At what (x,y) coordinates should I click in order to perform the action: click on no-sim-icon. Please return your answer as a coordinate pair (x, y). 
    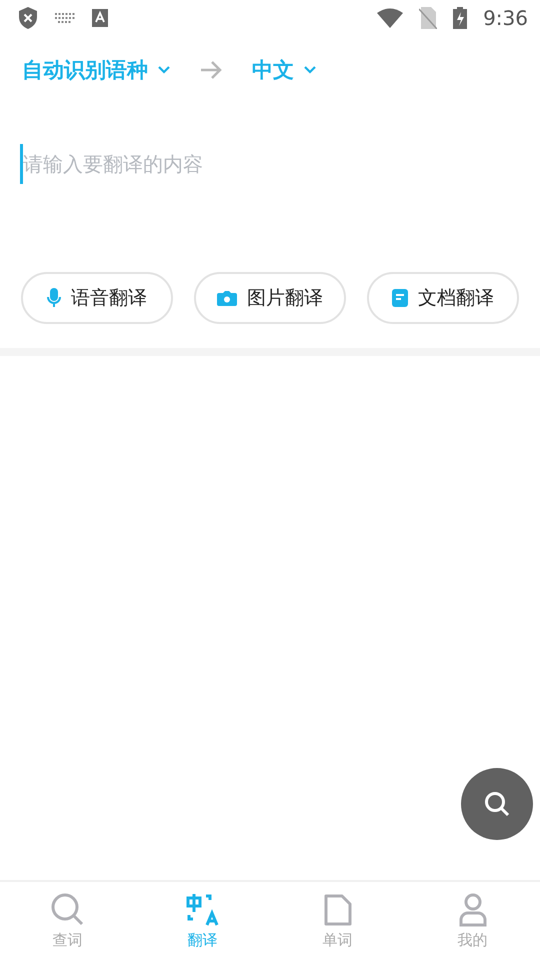
    Looking at the image, I should click on (428, 18).